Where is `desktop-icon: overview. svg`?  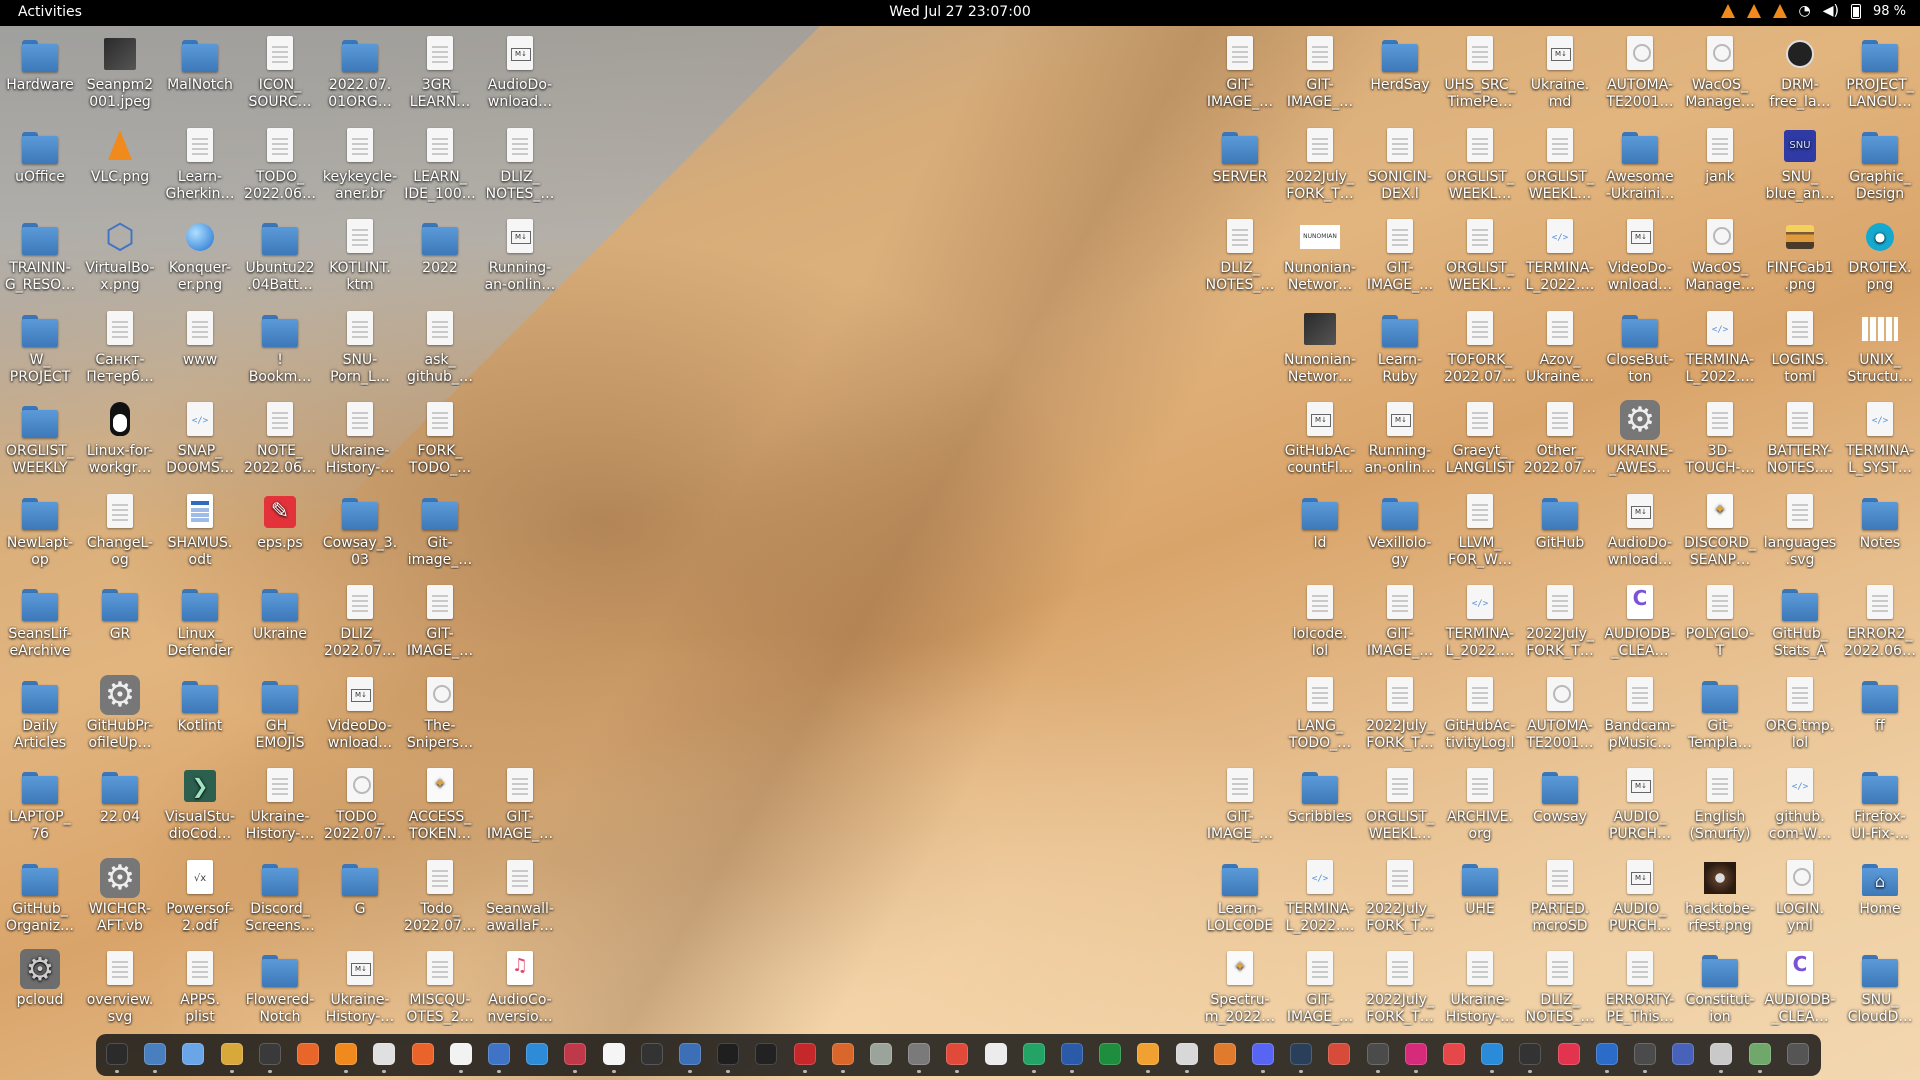
desktop-icon: overview. svg is located at coordinates (120, 989).